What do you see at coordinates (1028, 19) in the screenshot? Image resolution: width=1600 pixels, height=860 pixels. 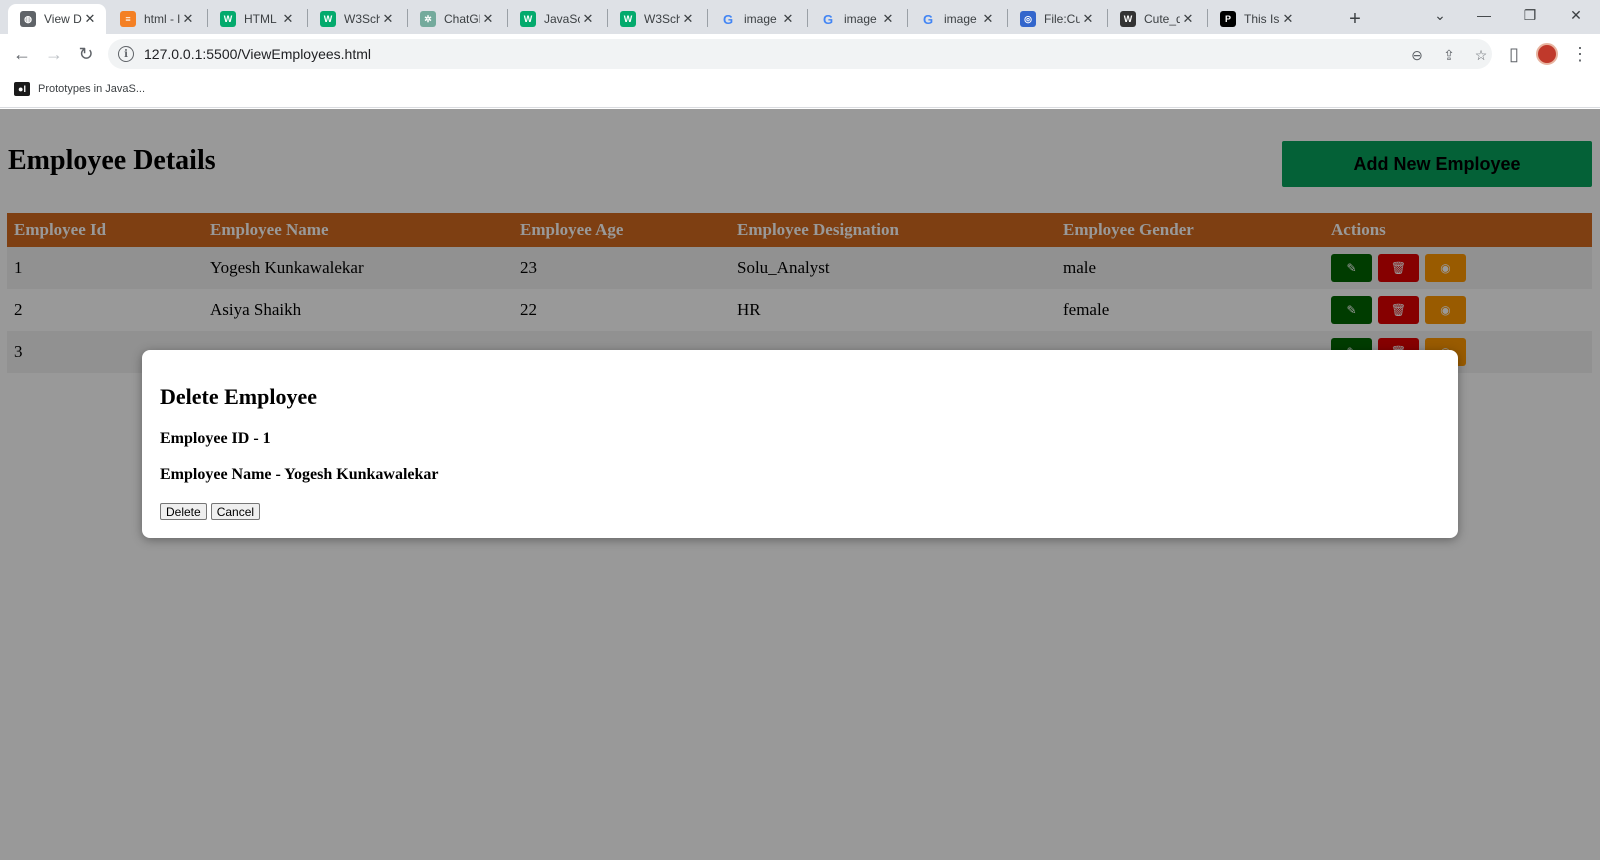 I see `wikimedia-icon: ◎` at bounding box center [1028, 19].